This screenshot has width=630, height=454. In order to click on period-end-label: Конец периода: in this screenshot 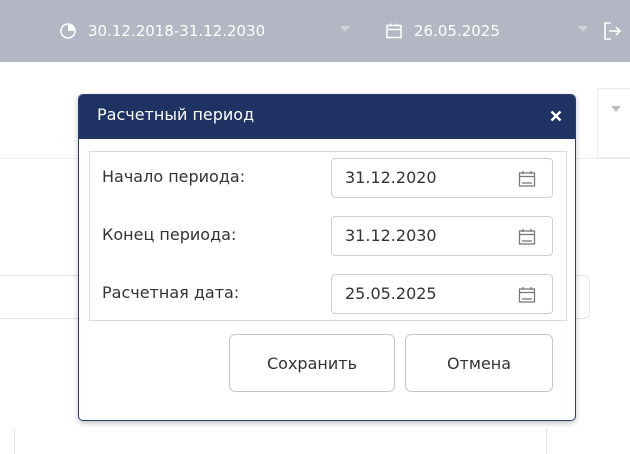, I will do `click(169, 234)`.